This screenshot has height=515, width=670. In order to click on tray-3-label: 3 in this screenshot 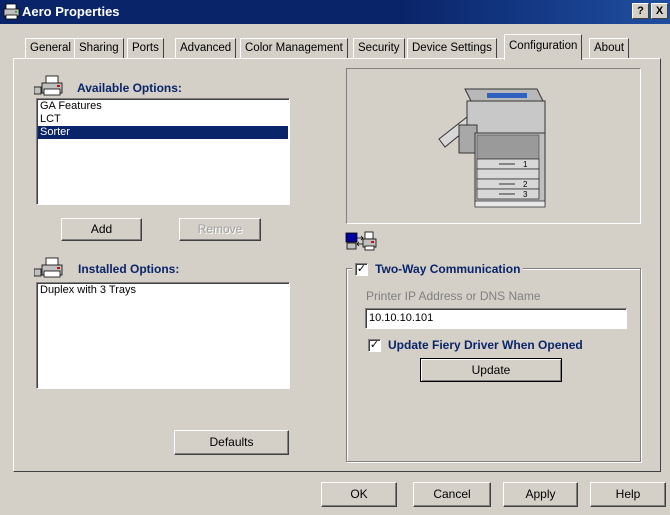, I will do `click(525, 194)`.